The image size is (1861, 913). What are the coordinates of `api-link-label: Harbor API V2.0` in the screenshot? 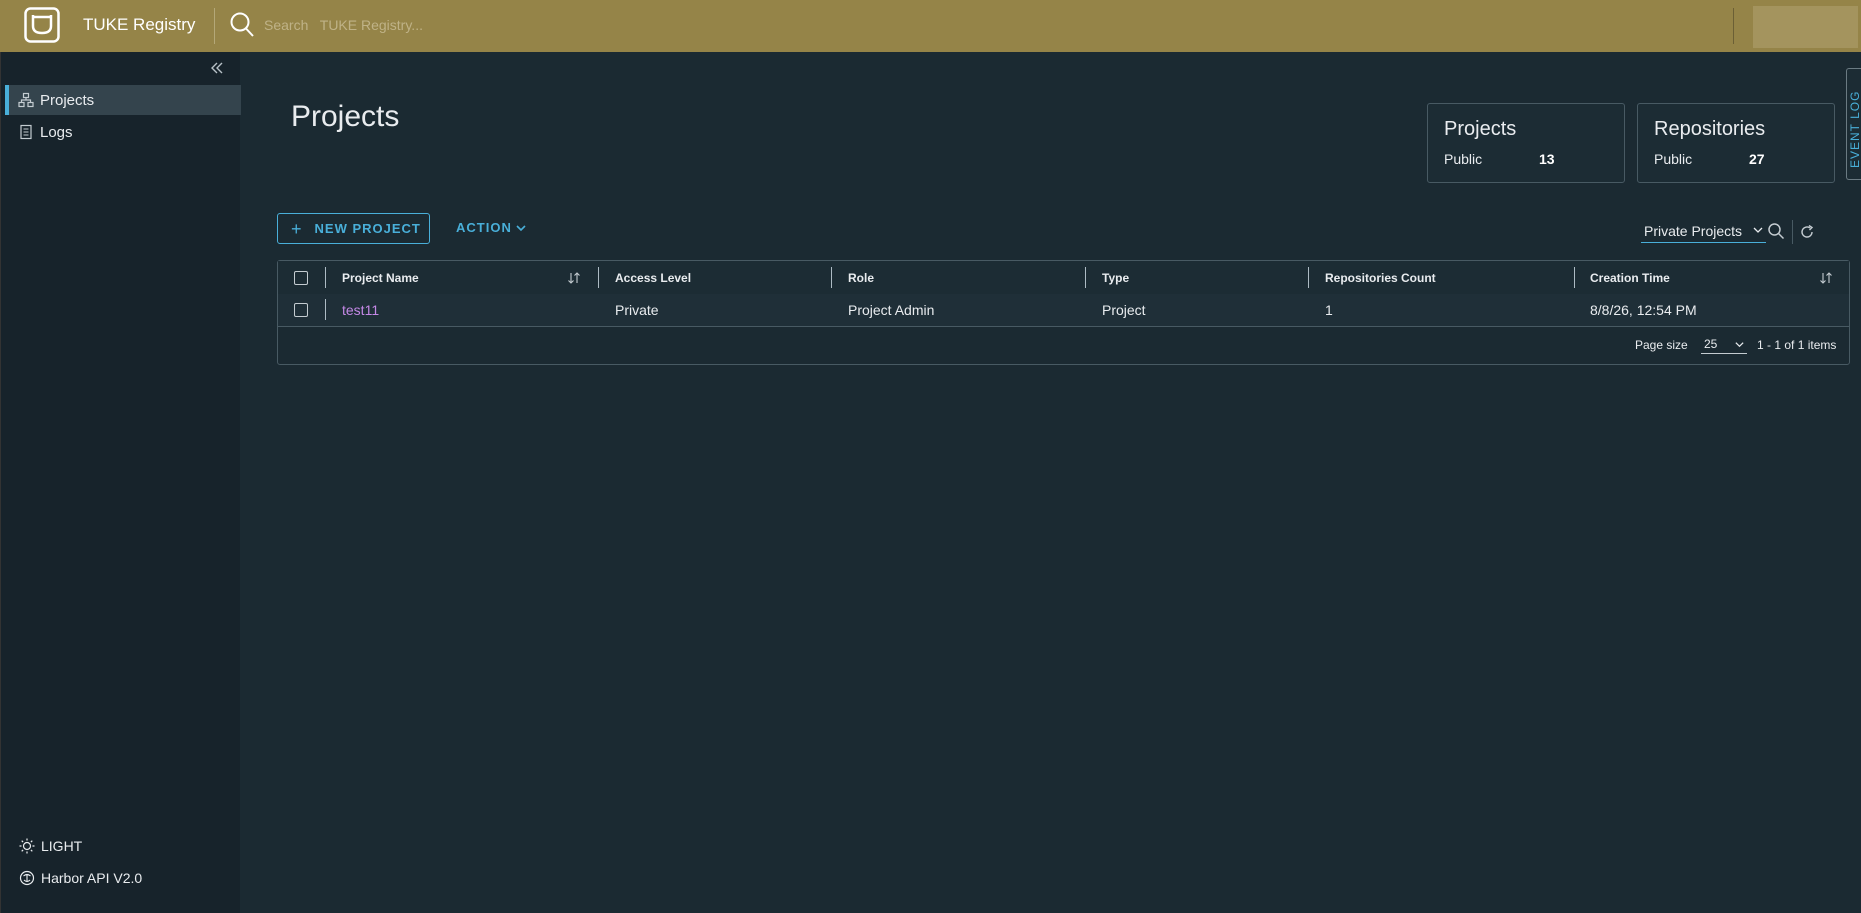 It's located at (92, 878).